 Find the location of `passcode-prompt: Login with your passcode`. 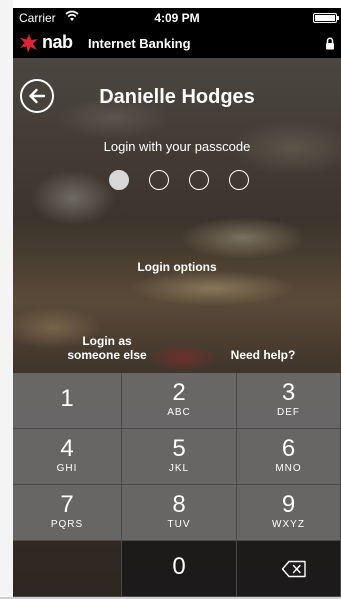

passcode-prompt: Login with your passcode is located at coordinates (177, 146).